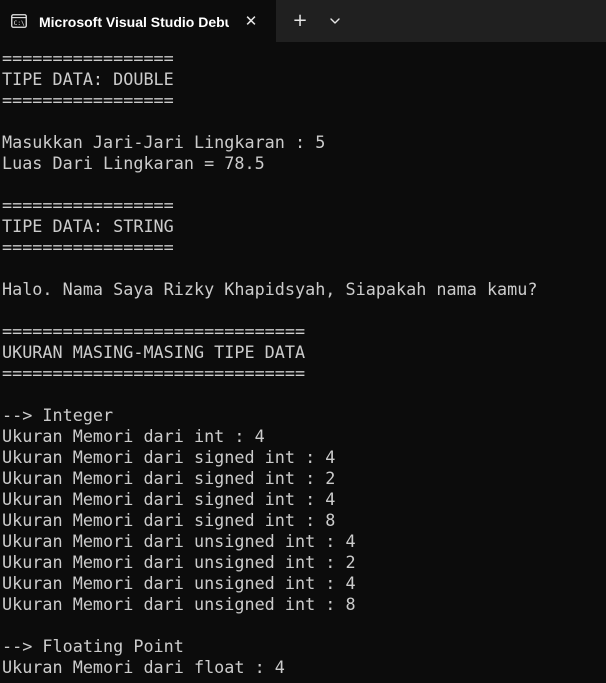  Describe the element at coordinates (88, 79) in the screenshot. I see `console-line: TIPE DATA: DOUBLE` at that location.